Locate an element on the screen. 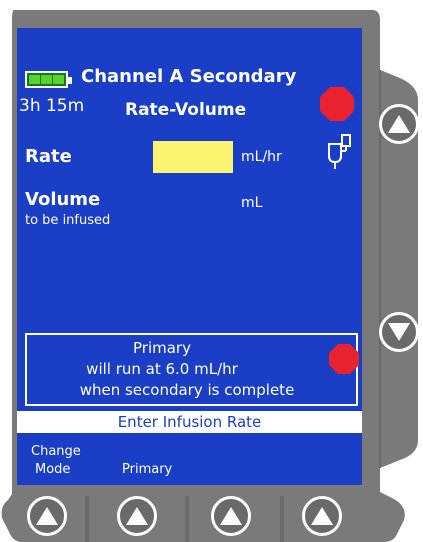  mode-title: Rate-Volume is located at coordinates (186, 110).